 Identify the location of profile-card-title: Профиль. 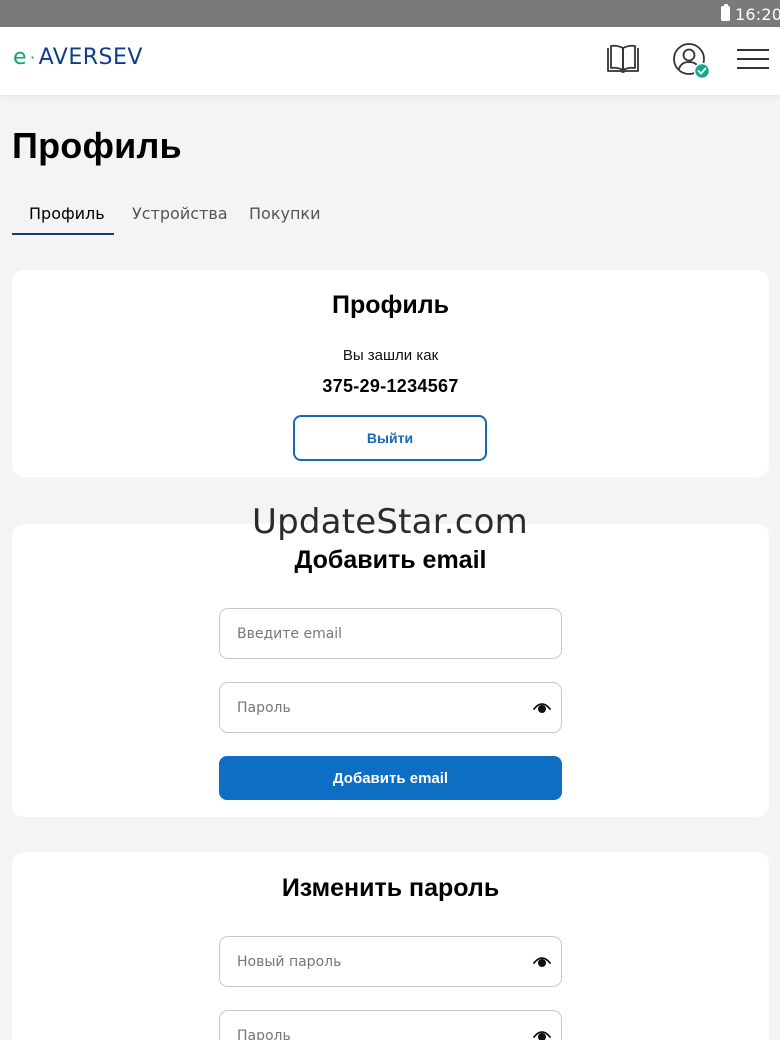
(390, 305).